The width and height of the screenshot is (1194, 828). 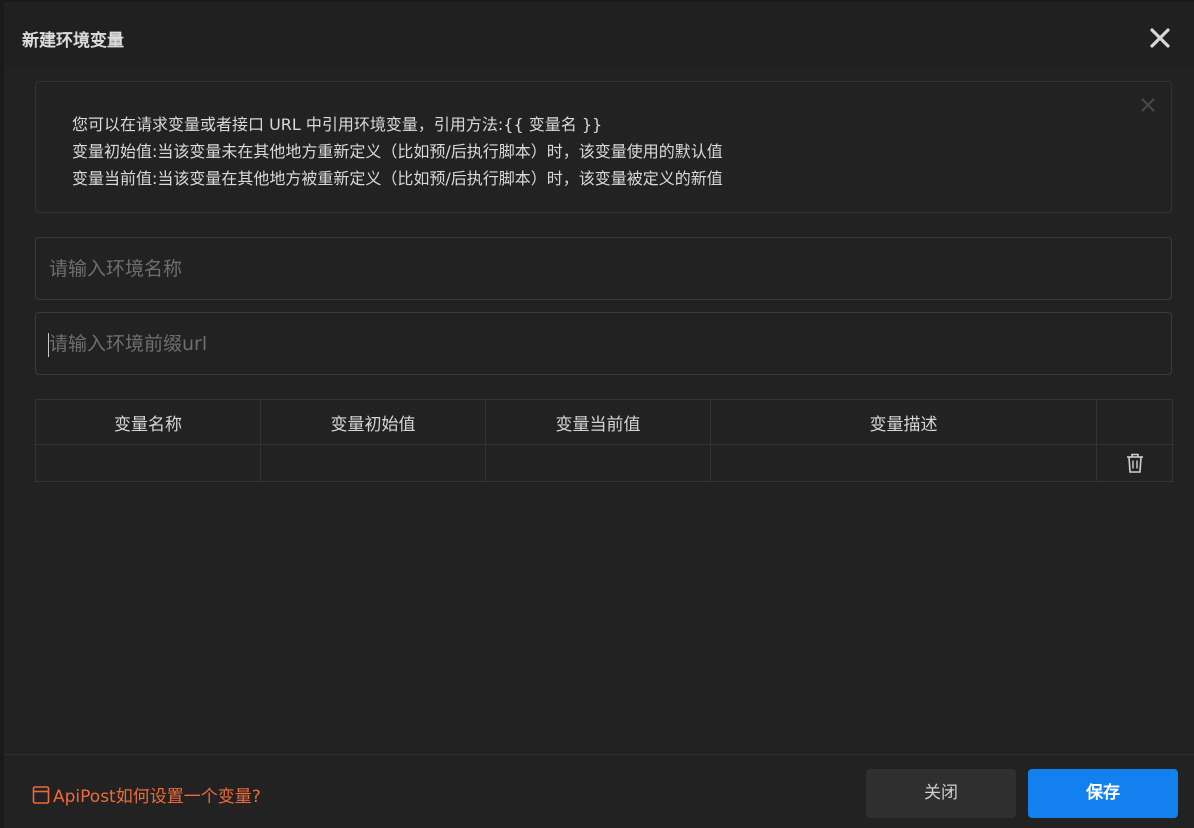 What do you see at coordinates (1103, 793) in the screenshot?
I see `save-button: 保存` at bounding box center [1103, 793].